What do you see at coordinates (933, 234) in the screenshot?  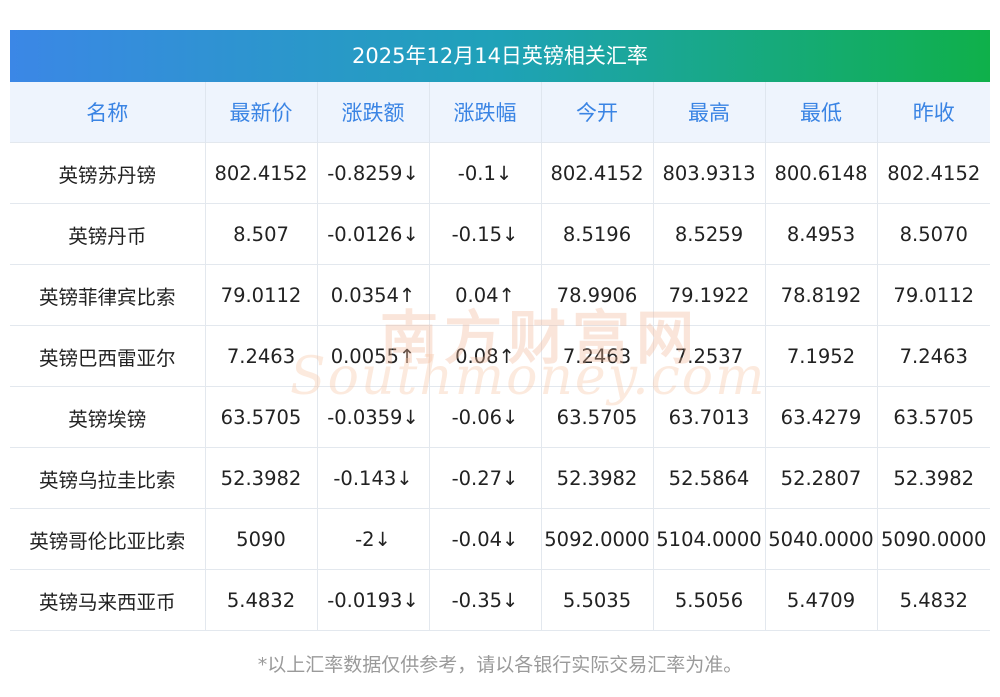 I see `prev-close-cell: 8.5070` at bounding box center [933, 234].